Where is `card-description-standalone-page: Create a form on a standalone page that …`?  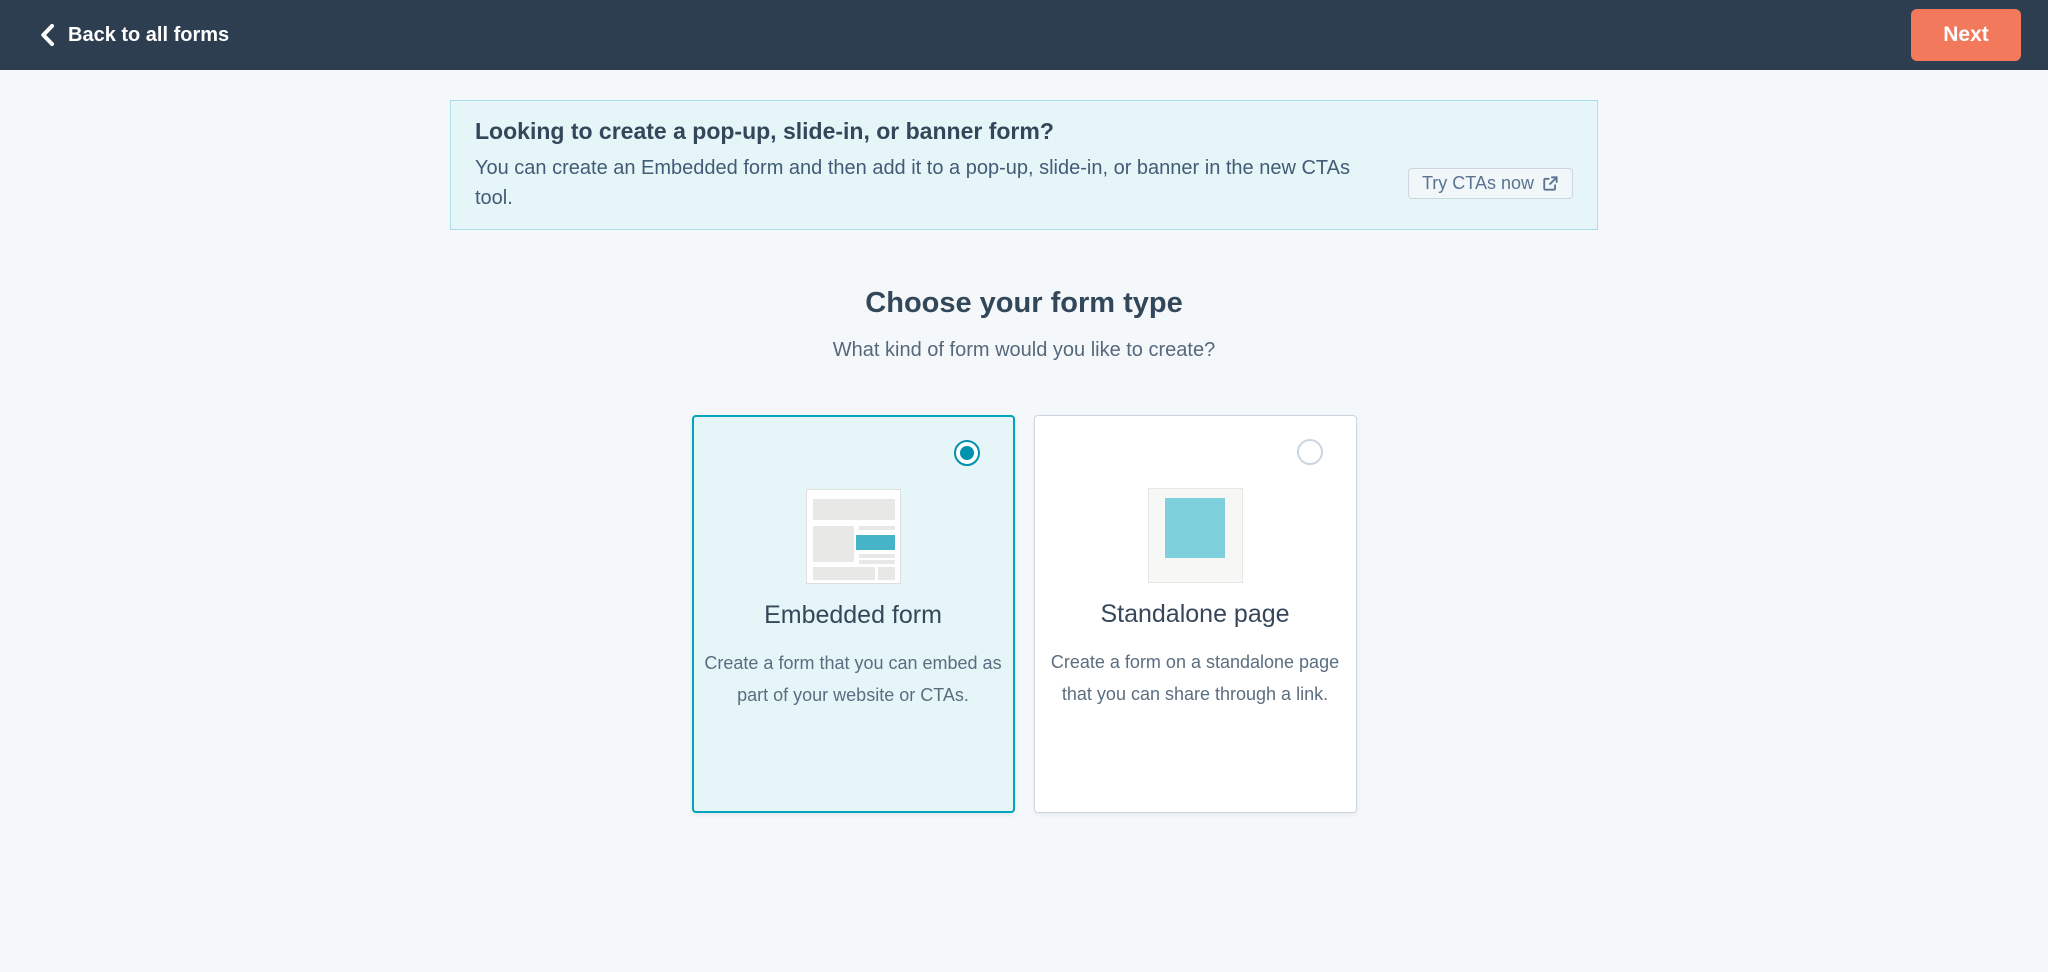 card-description-standalone-page: Create a form on a standalone page that … is located at coordinates (1195, 678).